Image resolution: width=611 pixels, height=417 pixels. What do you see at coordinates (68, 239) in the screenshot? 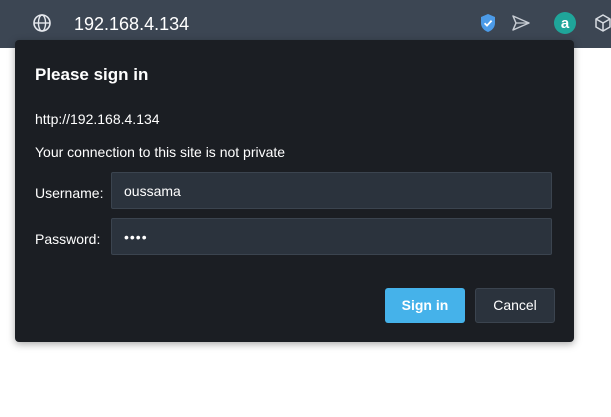
I see `password-label: Password:` at bounding box center [68, 239].